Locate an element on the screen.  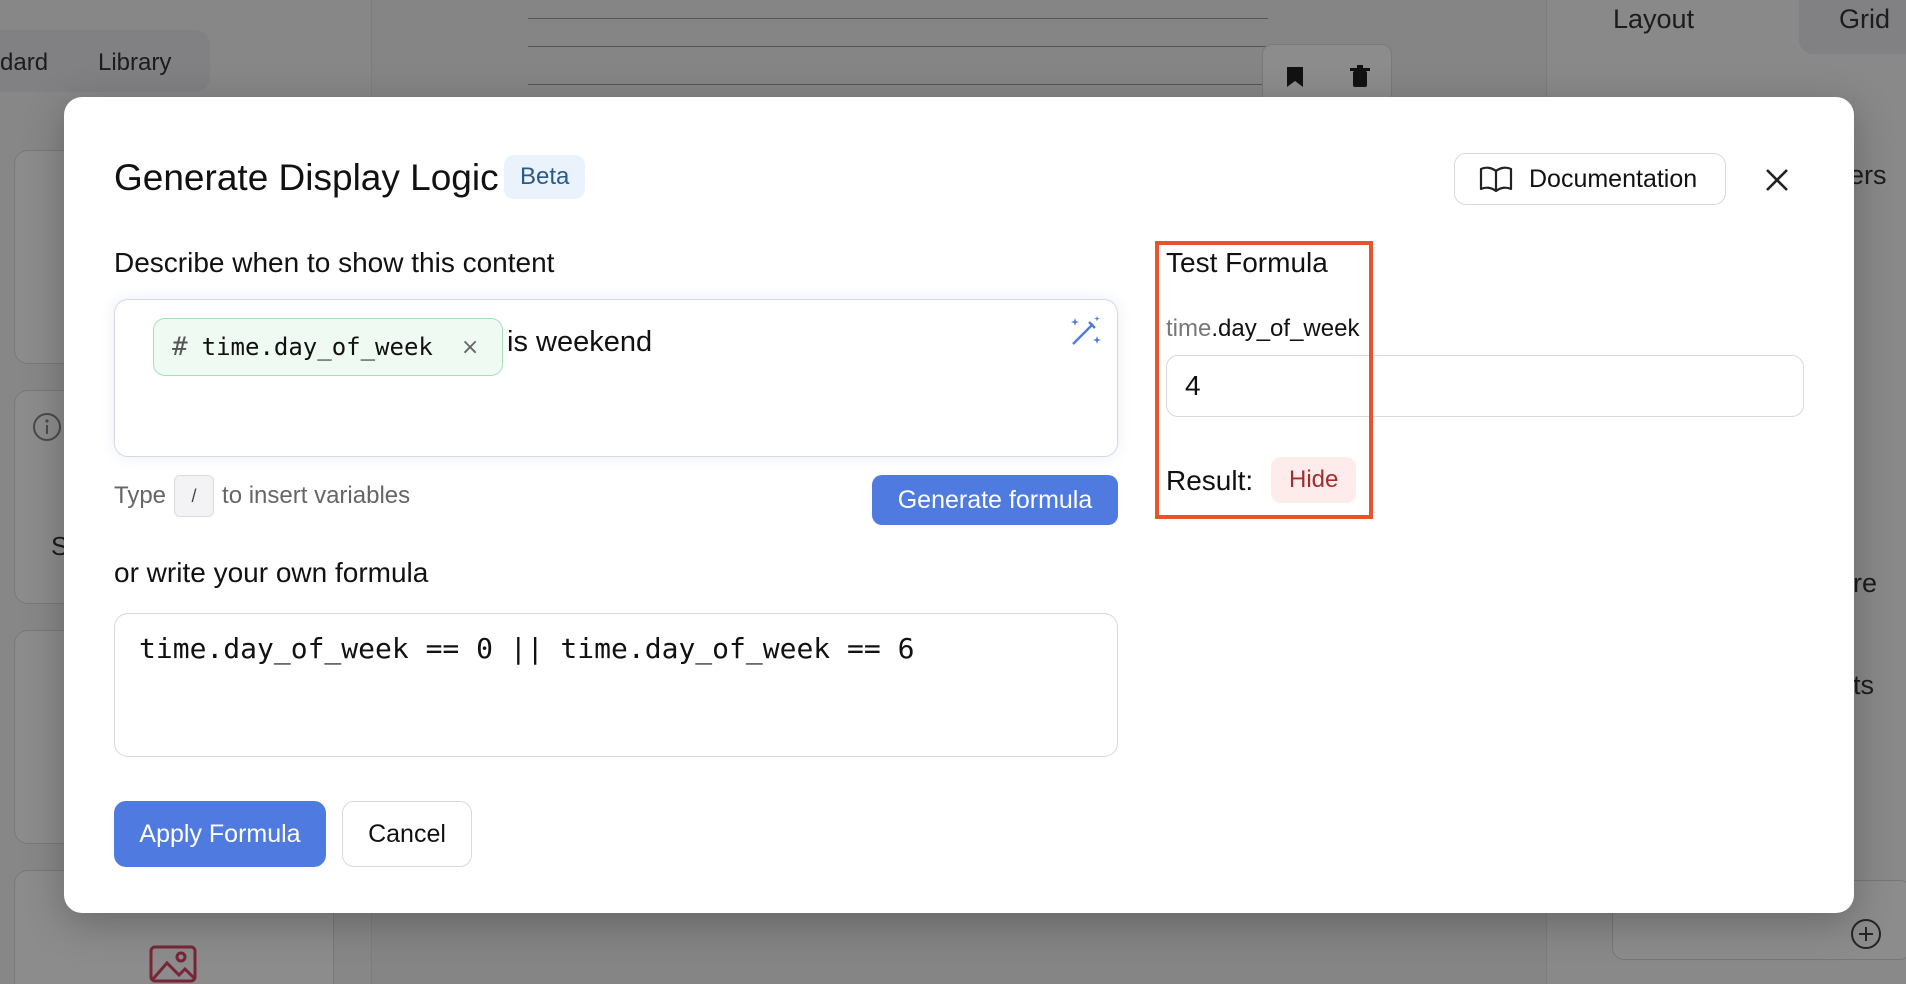
beta-badge: Beta is located at coordinates (545, 177).